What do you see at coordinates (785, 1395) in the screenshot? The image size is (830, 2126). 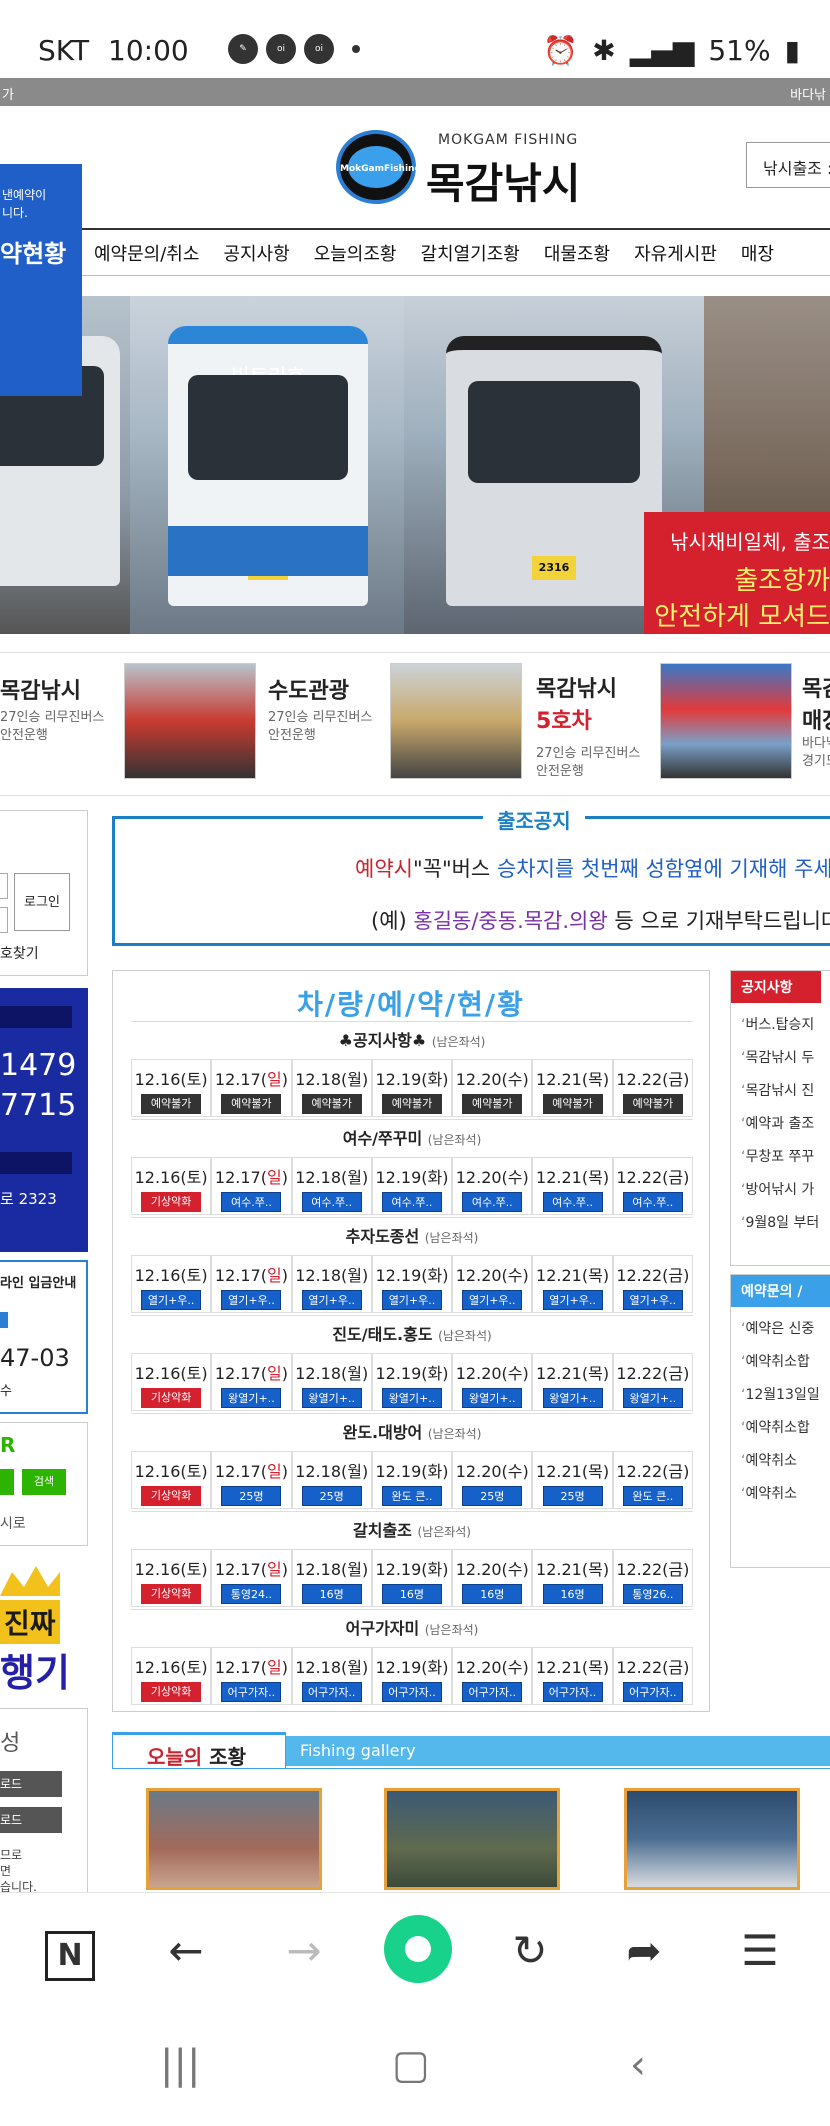 I see `inquiry-list-item: 12월13일일` at bounding box center [785, 1395].